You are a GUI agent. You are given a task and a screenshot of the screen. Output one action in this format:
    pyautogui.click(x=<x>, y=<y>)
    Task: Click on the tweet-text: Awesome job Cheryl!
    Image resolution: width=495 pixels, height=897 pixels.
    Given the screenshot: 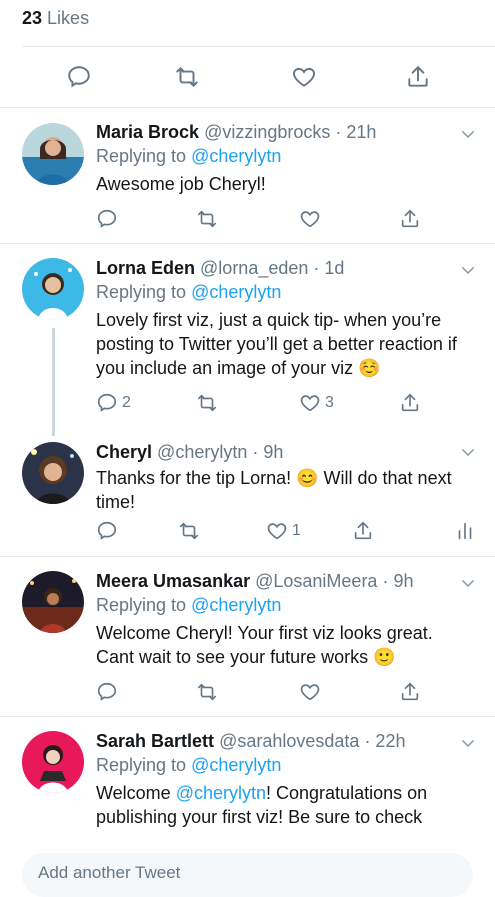 What is the action you would take?
    pyautogui.click(x=181, y=184)
    